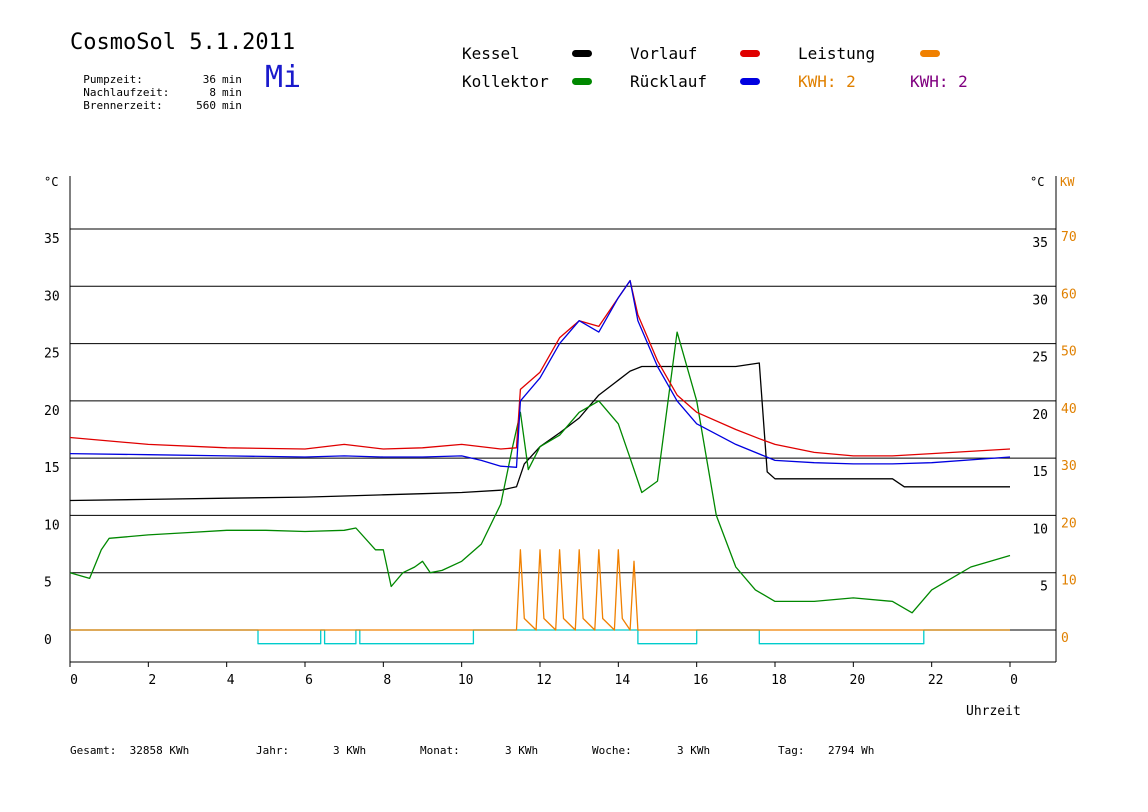 The image size is (1148, 812). I want to click on y-tick-label-right-kw: 70, so click(1069, 237).